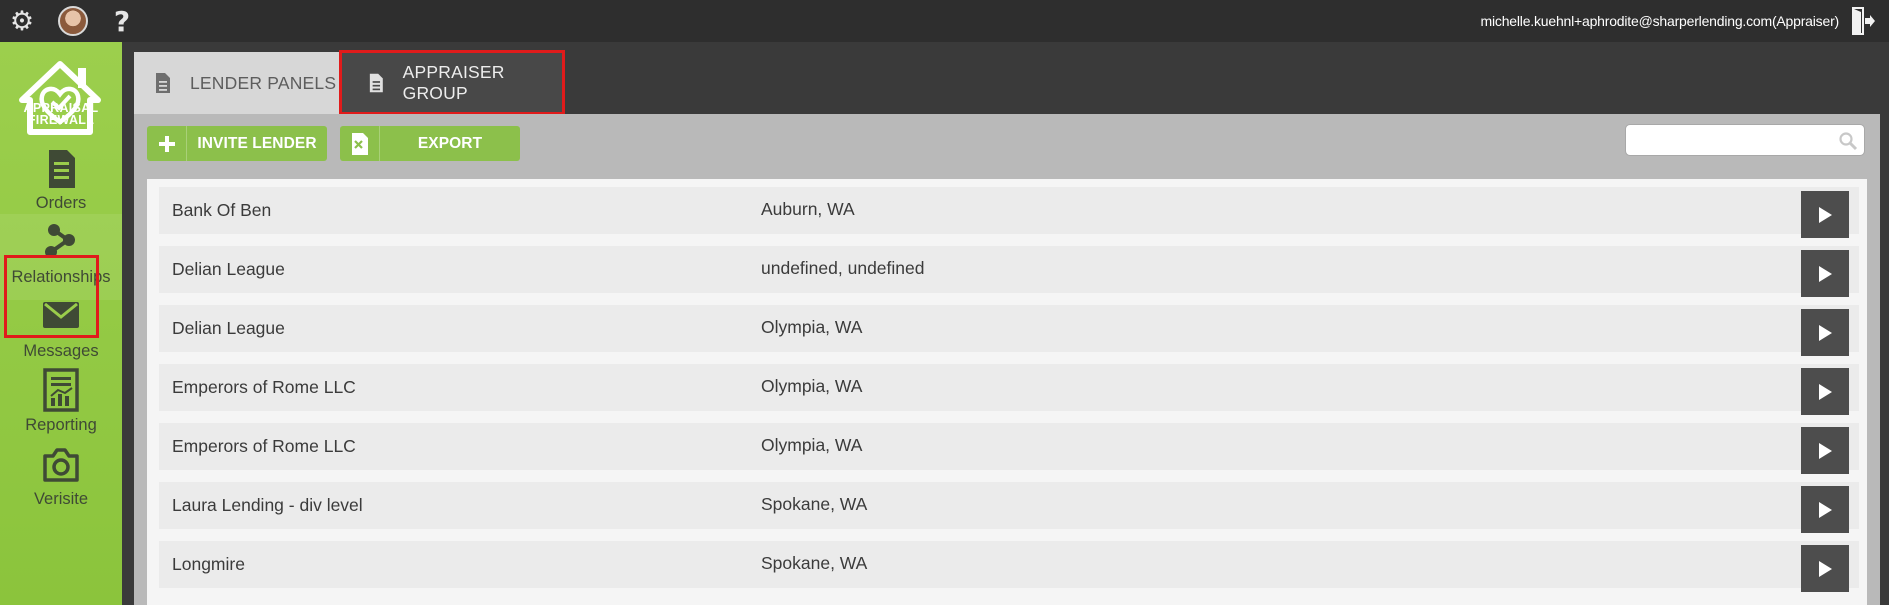 This screenshot has height=605, width=1889. Describe the element at coordinates (61, 390) in the screenshot. I see `report-chart-icon` at that location.